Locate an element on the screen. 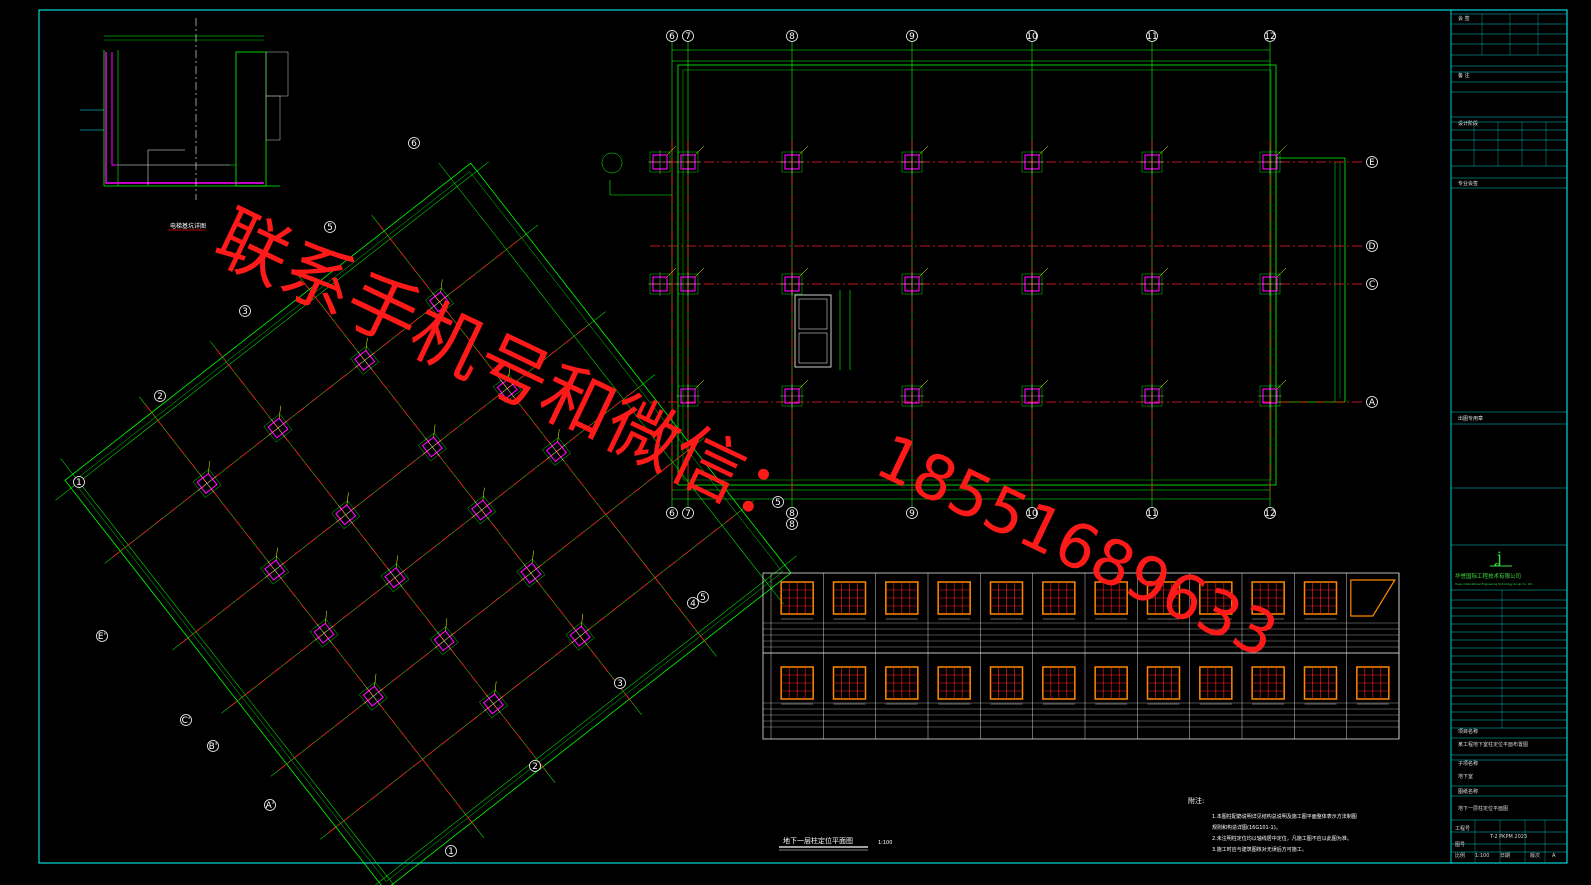  axis-label: A is located at coordinates (1372, 403).